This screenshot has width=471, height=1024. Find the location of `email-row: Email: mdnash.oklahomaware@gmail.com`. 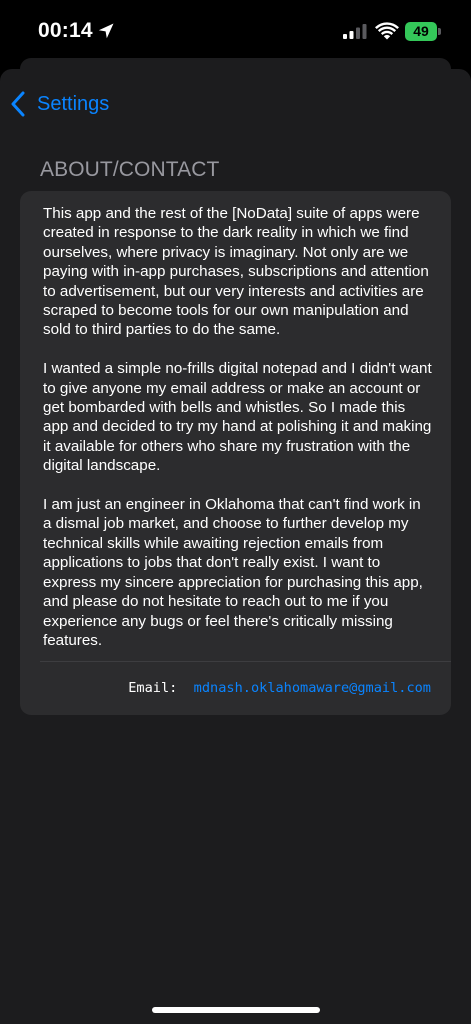

email-row: Email: mdnash.oklahomaware@gmail.com is located at coordinates (279, 688).